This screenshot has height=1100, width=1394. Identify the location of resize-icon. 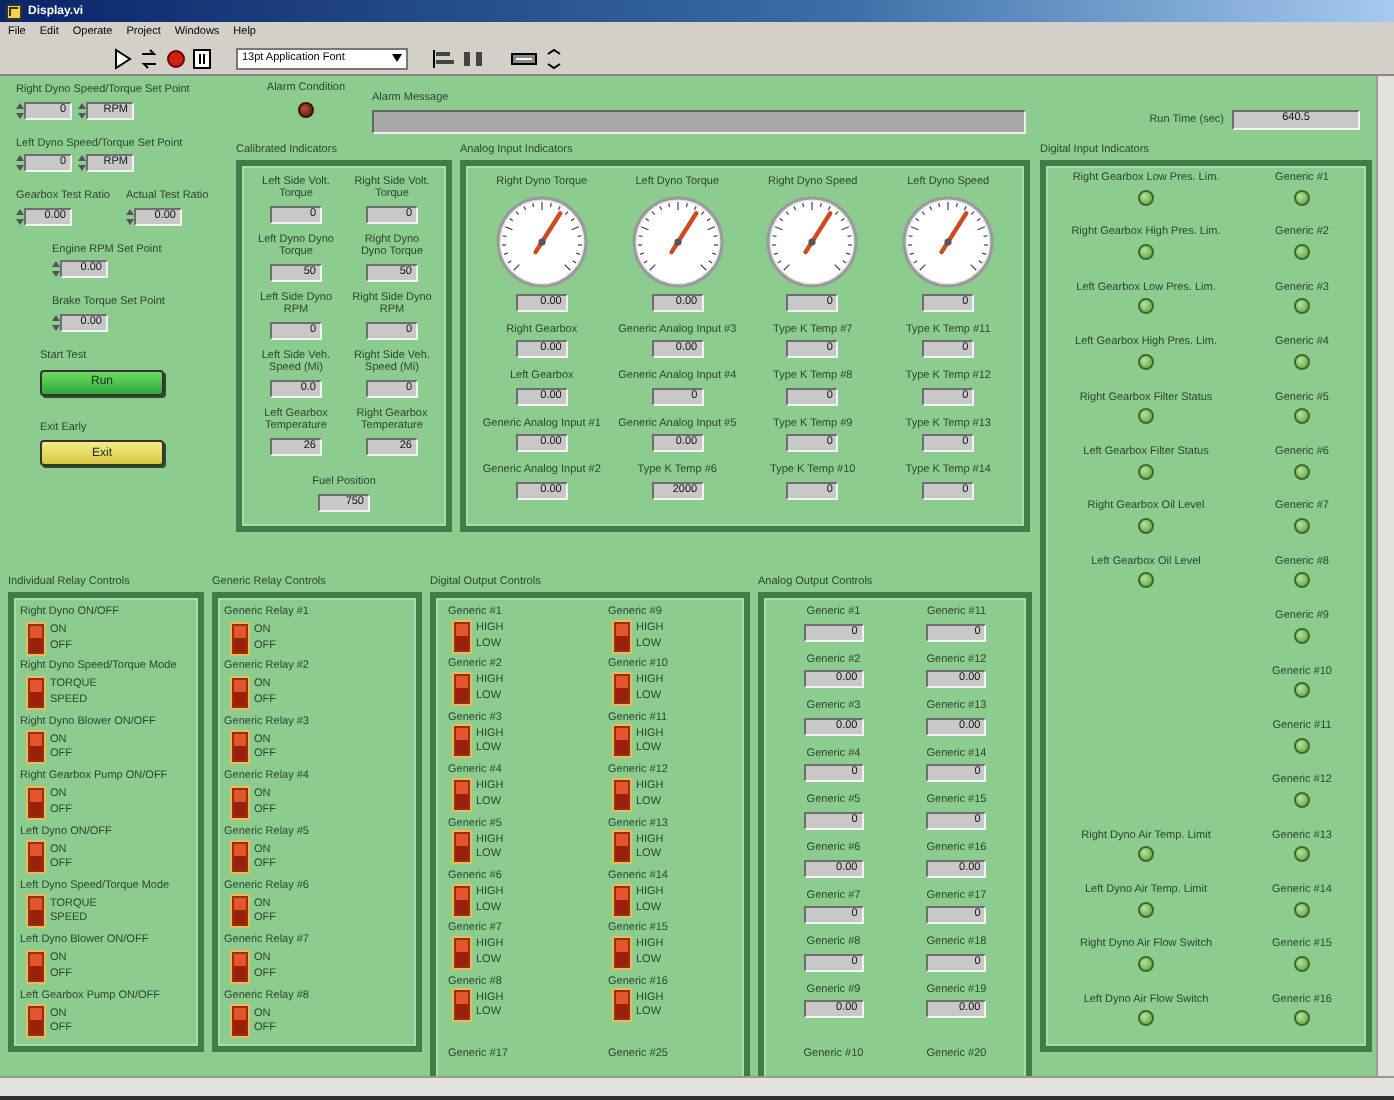
(524, 58).